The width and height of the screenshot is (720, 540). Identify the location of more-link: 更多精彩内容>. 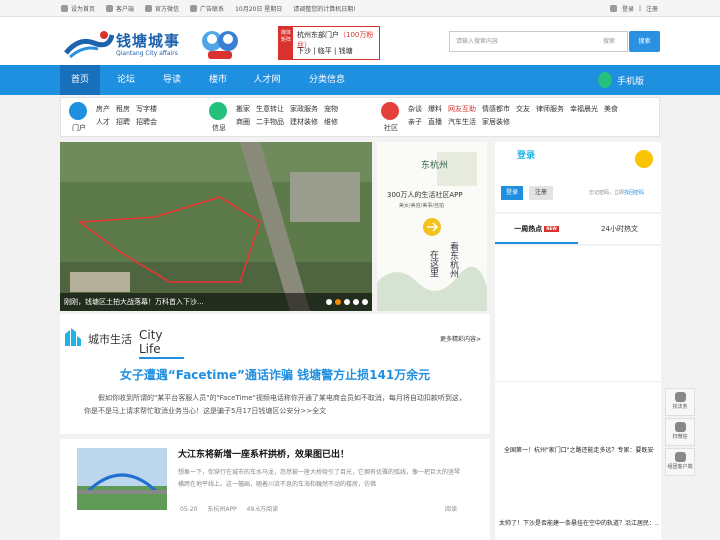
(460, 338).